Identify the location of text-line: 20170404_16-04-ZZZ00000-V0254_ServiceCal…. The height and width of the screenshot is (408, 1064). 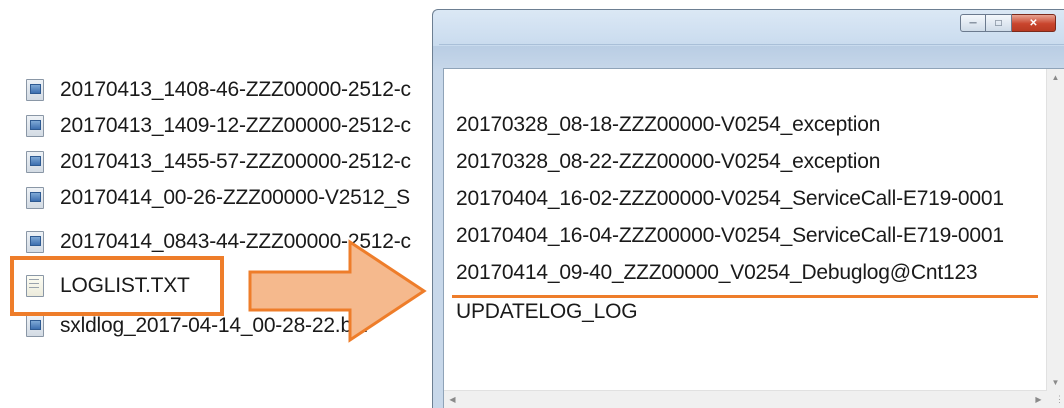
(730, 235).